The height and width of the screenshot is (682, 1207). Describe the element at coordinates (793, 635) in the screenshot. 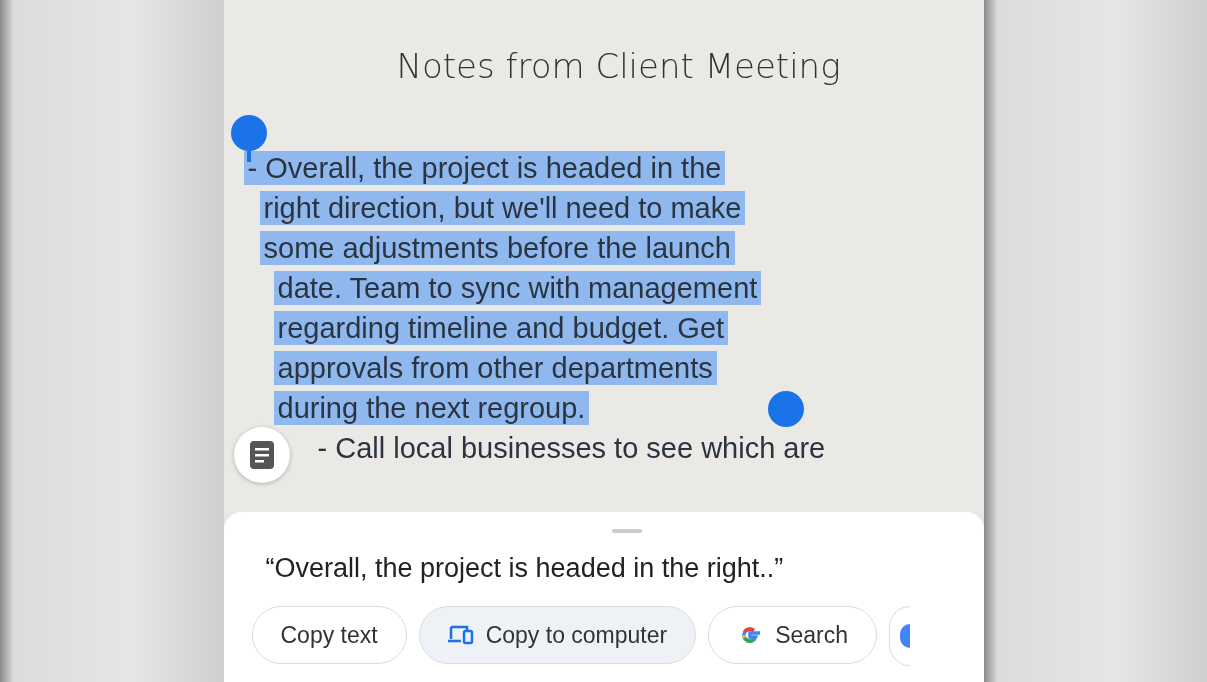

I see `action-chip: Search` at that location.